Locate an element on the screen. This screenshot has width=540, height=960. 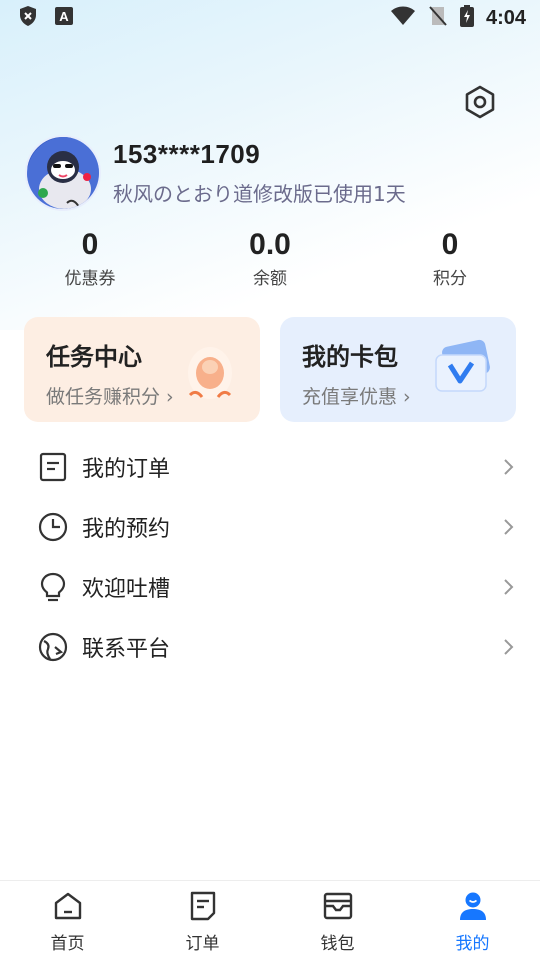
settings-button is located at coordinates (480, 102).